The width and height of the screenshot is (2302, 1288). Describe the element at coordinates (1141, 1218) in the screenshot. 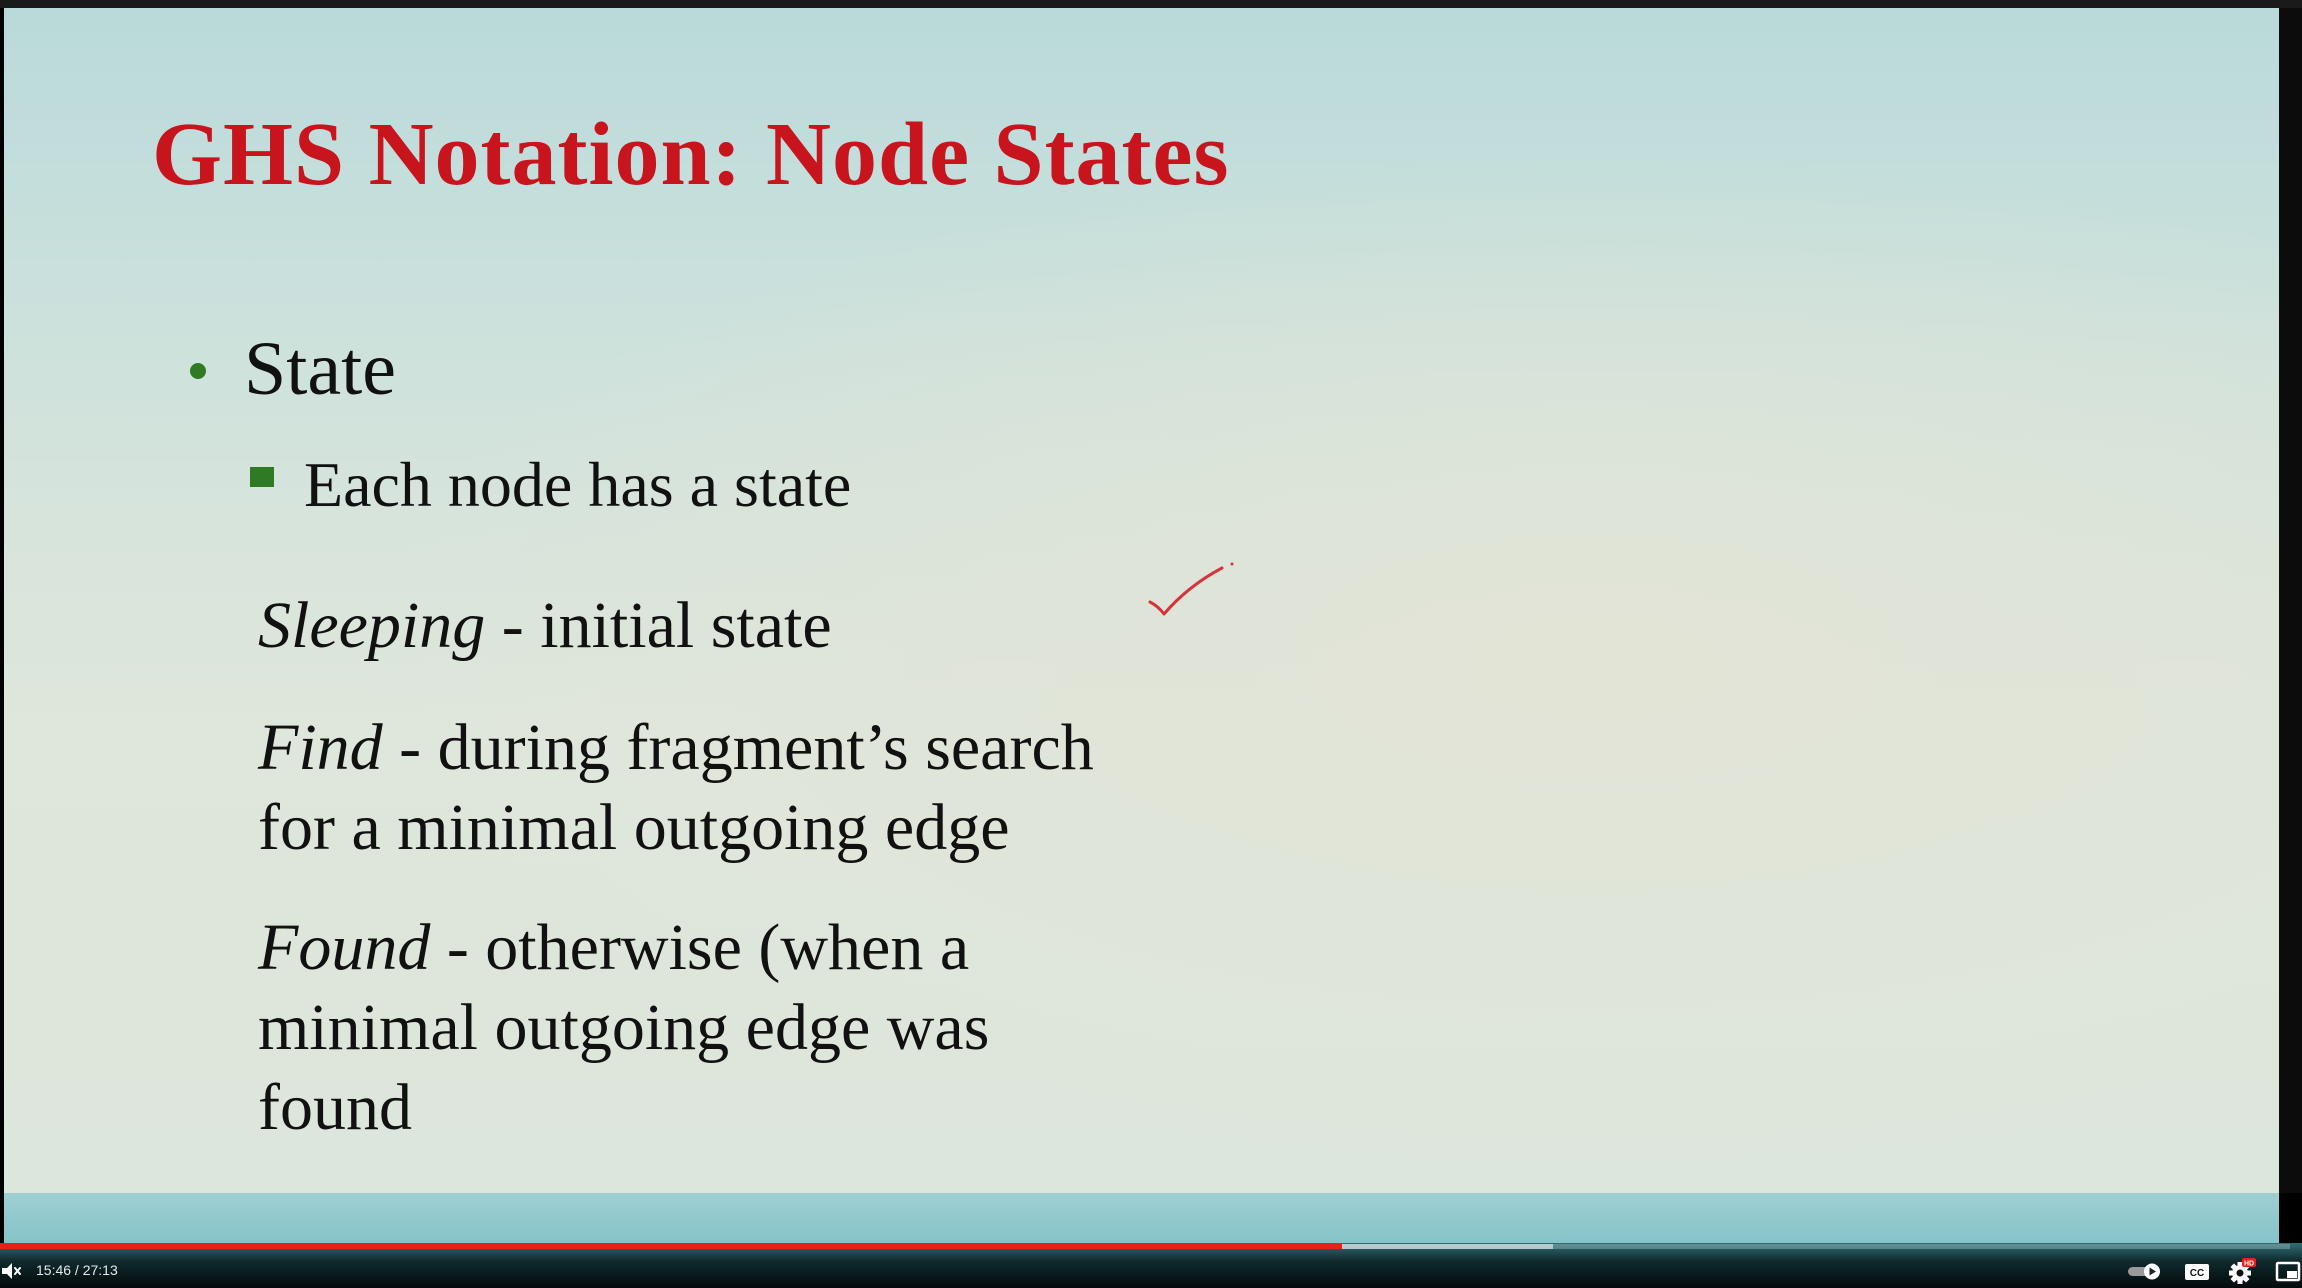

I see `slide-footer-band` at that location.